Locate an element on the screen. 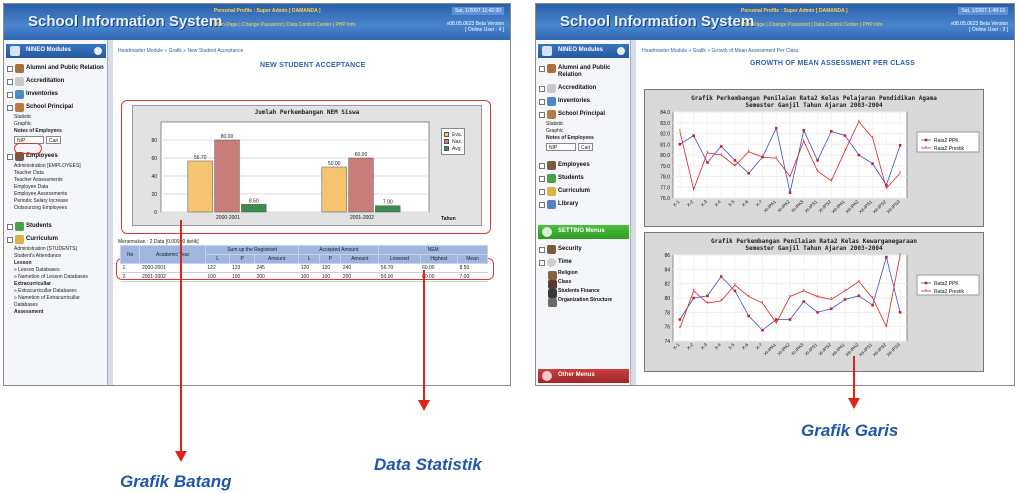  employee-sub-5: Periodic Salary Increase is located at coordinates (56, 201).